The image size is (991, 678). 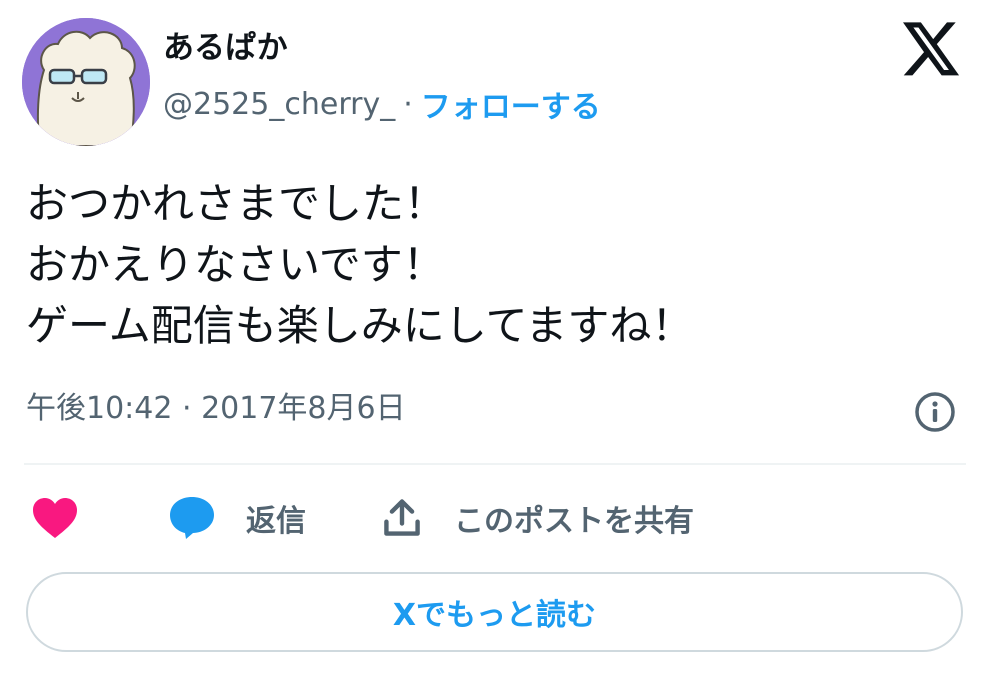 I want to click on action-bar: 返信 このポストを共有, so click(x=495, y=518).